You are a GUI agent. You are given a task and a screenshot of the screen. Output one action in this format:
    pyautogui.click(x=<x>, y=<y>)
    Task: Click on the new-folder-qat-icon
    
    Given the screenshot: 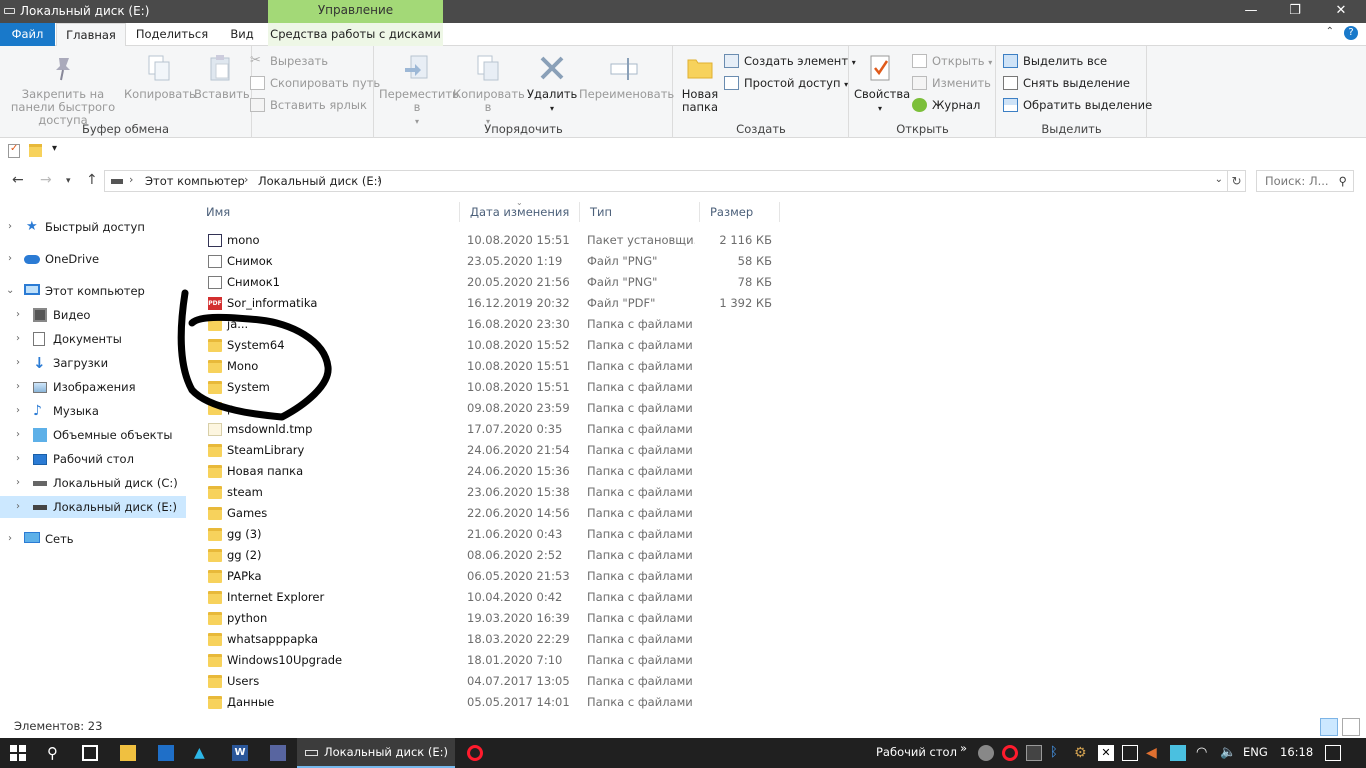 What is the action you would take?
    pyautogui.click(x=35, y=150)
    